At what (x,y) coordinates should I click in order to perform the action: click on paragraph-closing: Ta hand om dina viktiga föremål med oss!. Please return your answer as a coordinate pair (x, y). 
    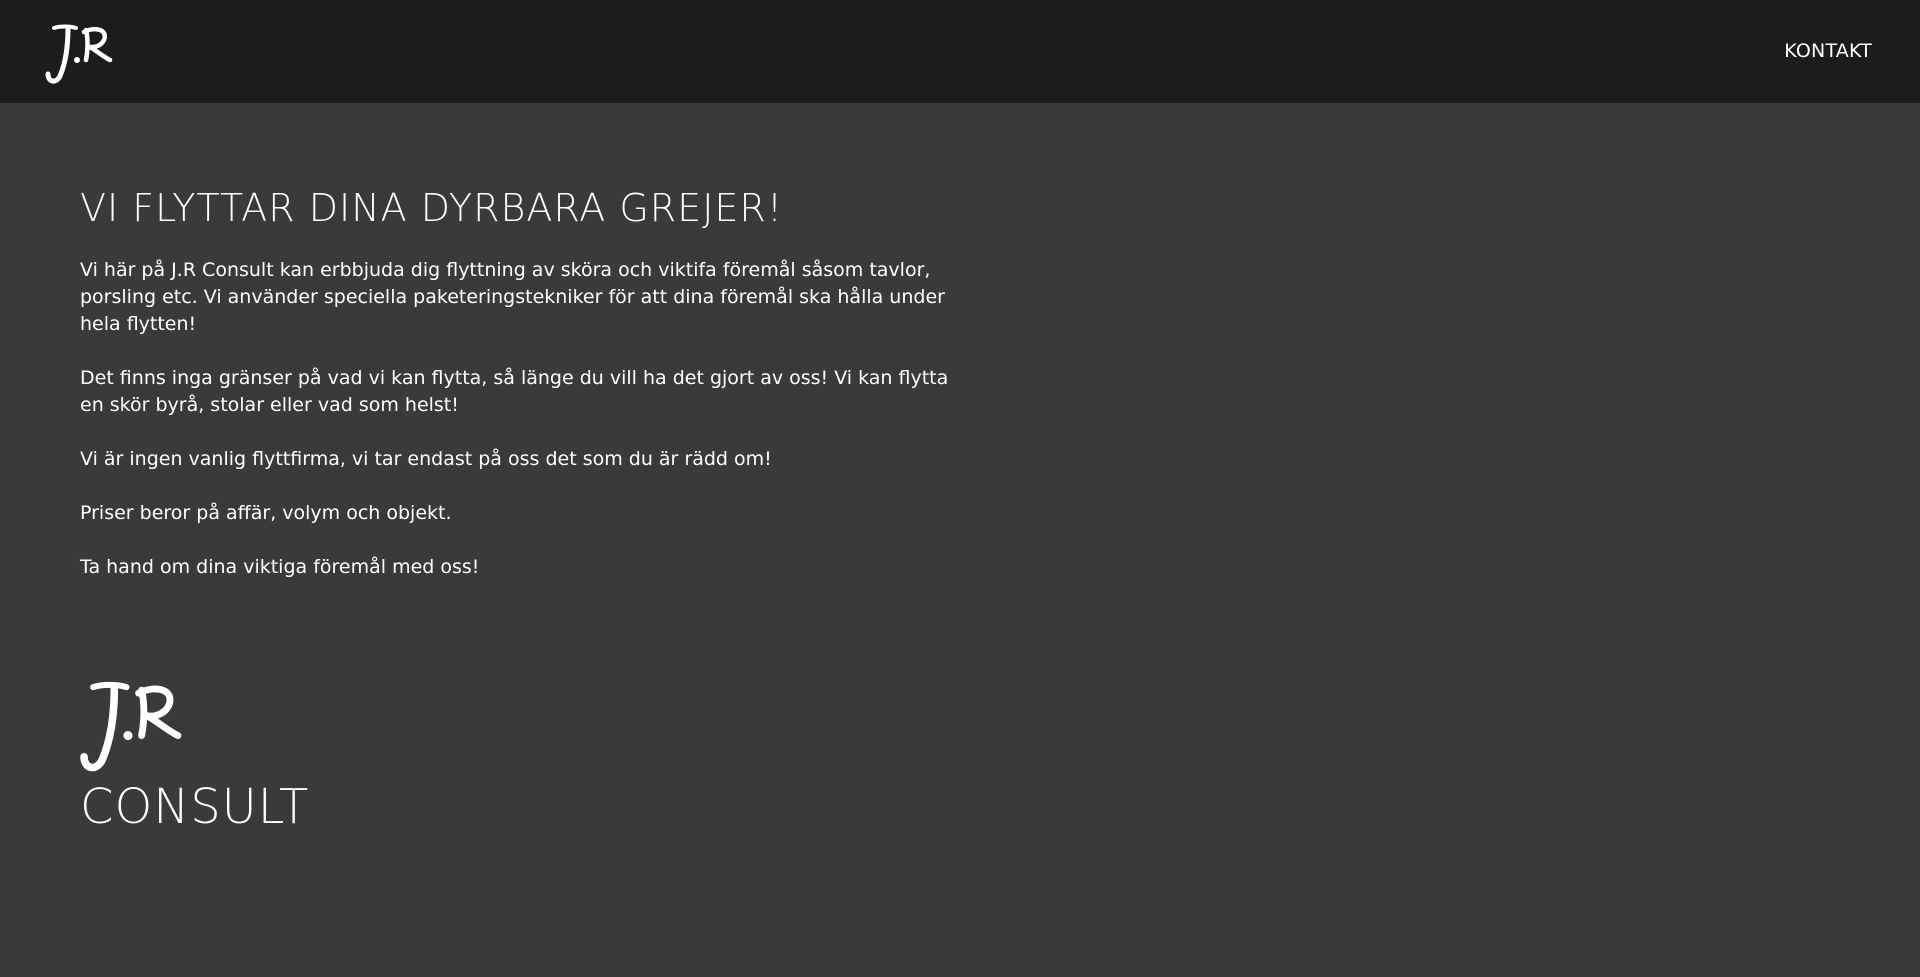
    Looking at the image, I should click on (280, 567).